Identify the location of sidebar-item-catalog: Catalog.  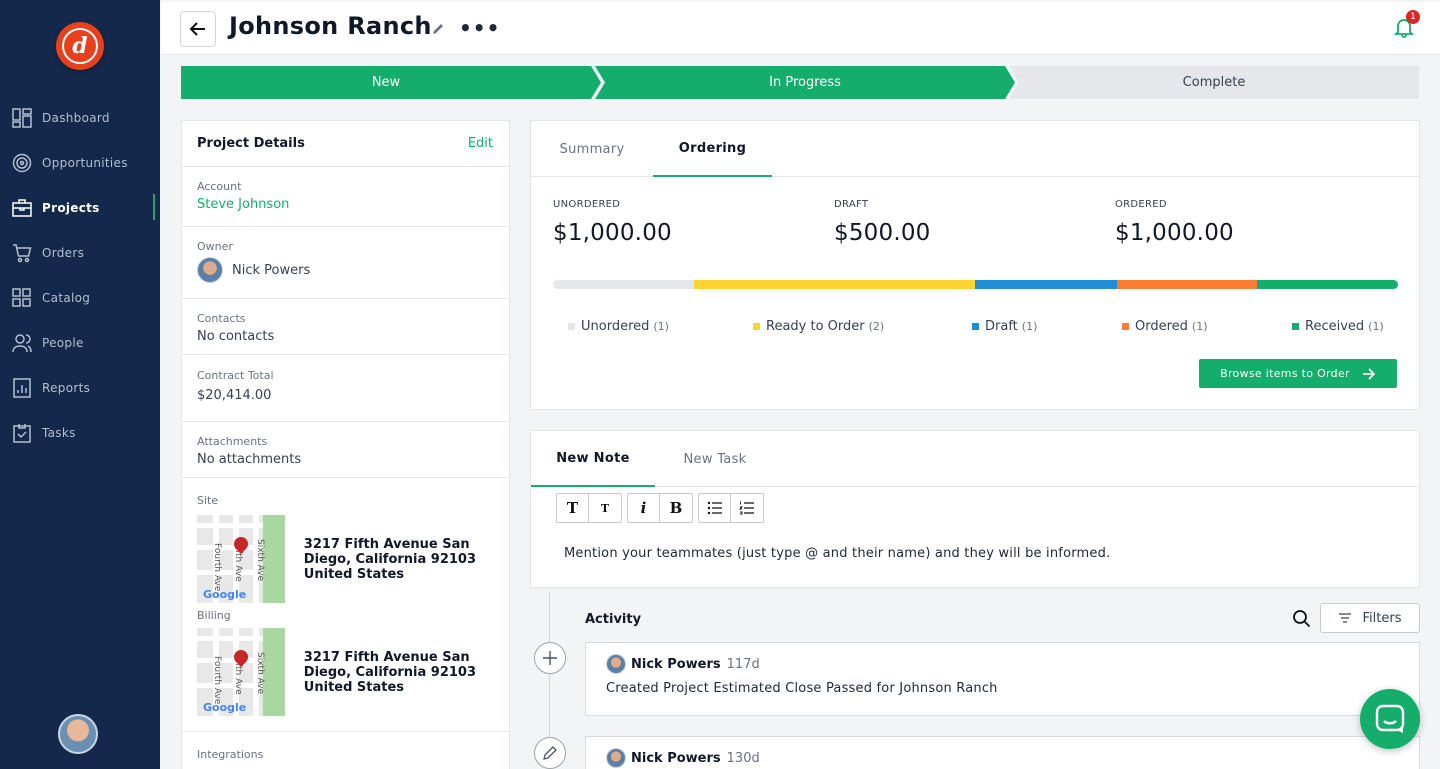
(80, 297).